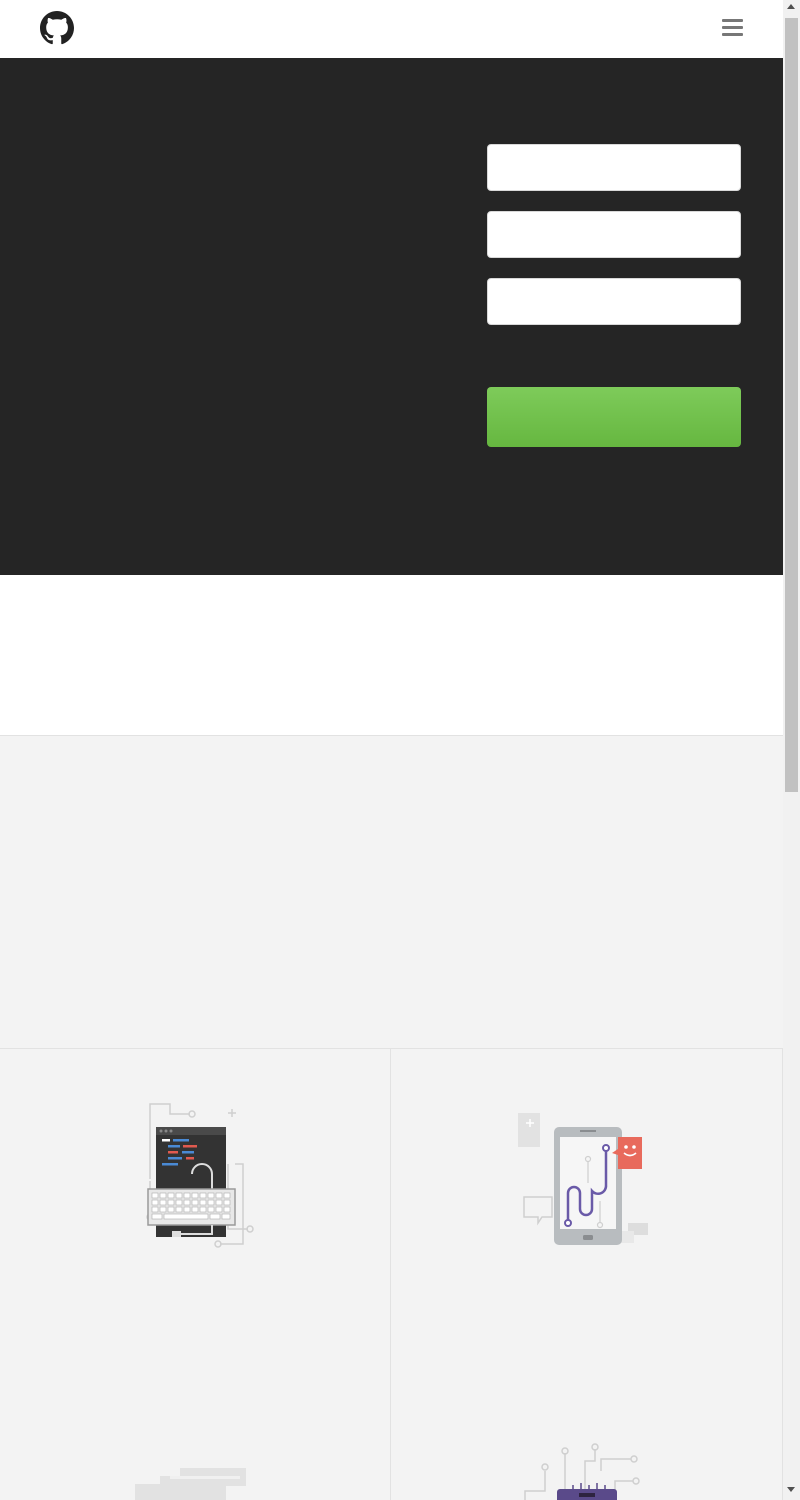 This screenshot has width=800, height=1500. What do you see at coordinates (614, 234) in the screenshot?
I see `email-field` at bounding box center [614, 234].